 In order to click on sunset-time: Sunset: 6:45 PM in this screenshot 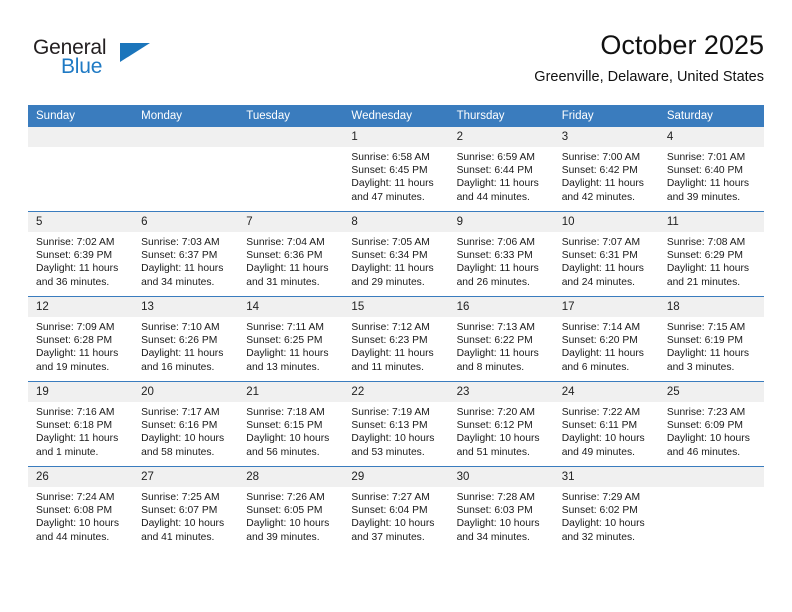, I will do `click(389, 171)`.